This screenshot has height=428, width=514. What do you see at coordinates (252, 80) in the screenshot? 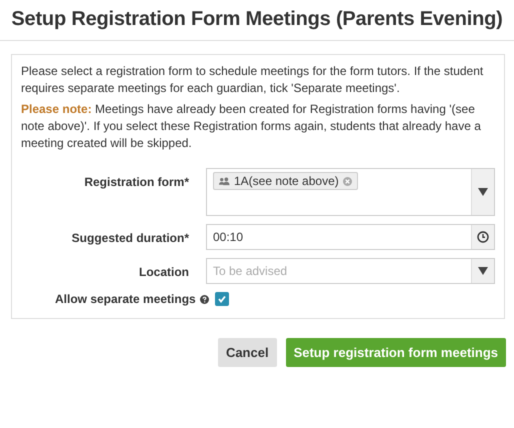
I see `instruction-text: Please select a registration form to schedule meetings for the form tutors. If the student requires separate meetings for each guardian, tick 'Separate meetings'.` at bounding box center [252, 80].